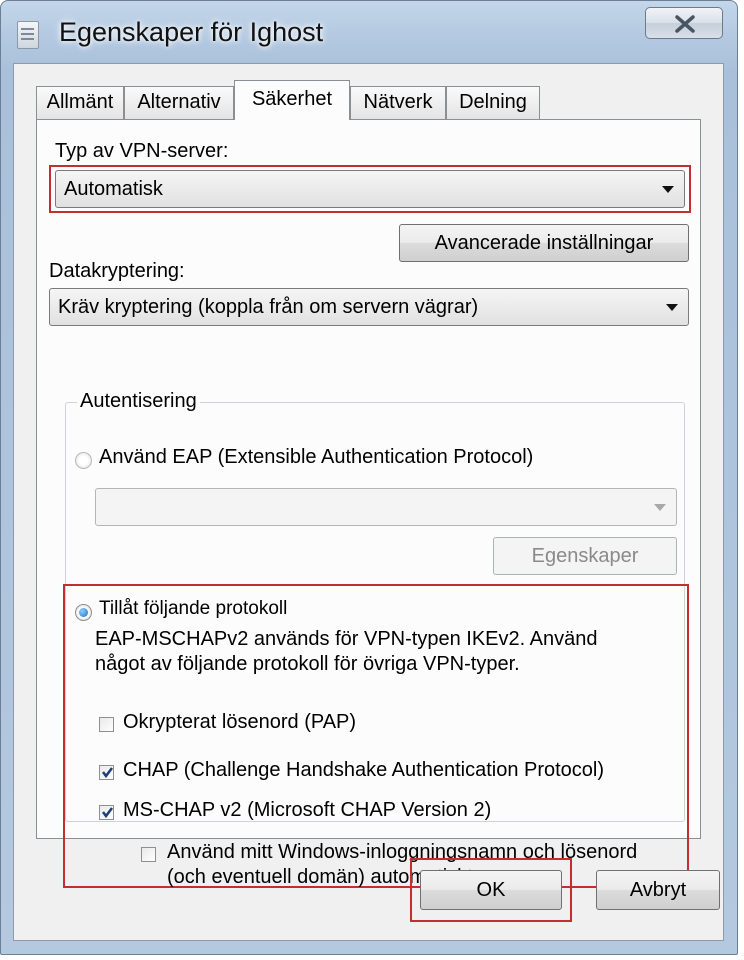 This screenshot has height=960, width=744. What do you see at coordinates (370, 189) in the screenshot?
I see `vpn-type-select: Automatisk` at bounding box center [370, 189].